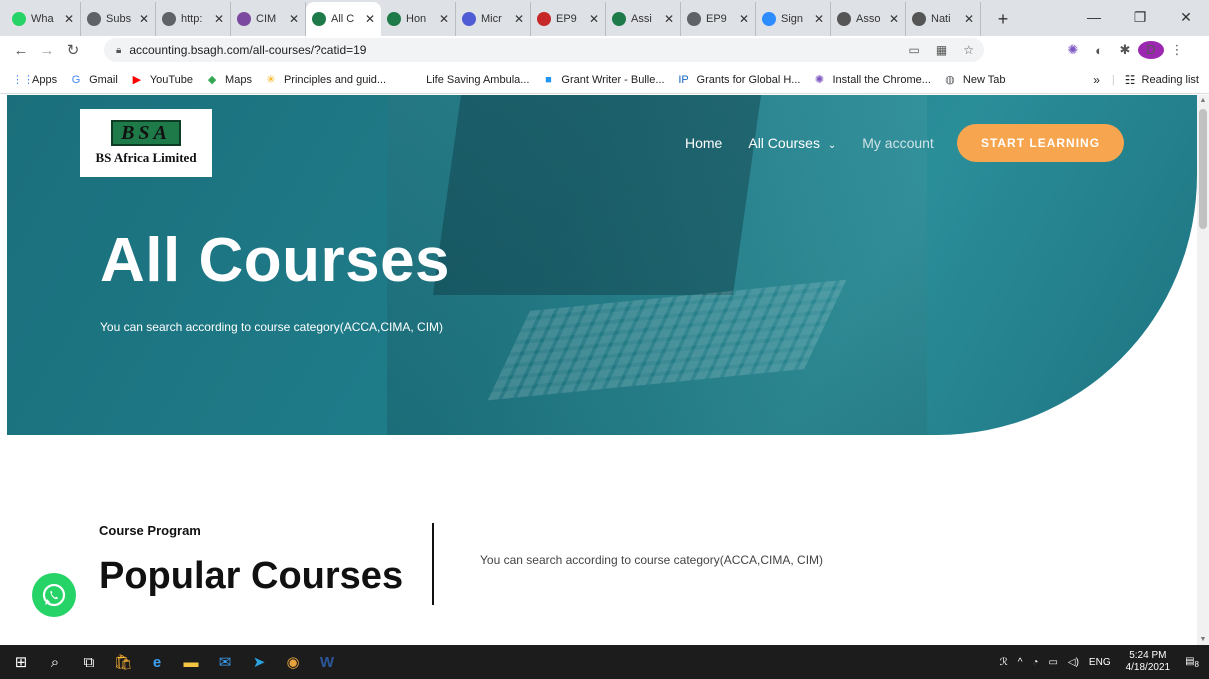 The image size is (1209, 679). I want to click on bookmark-label: Gmail, so click(103, 79).